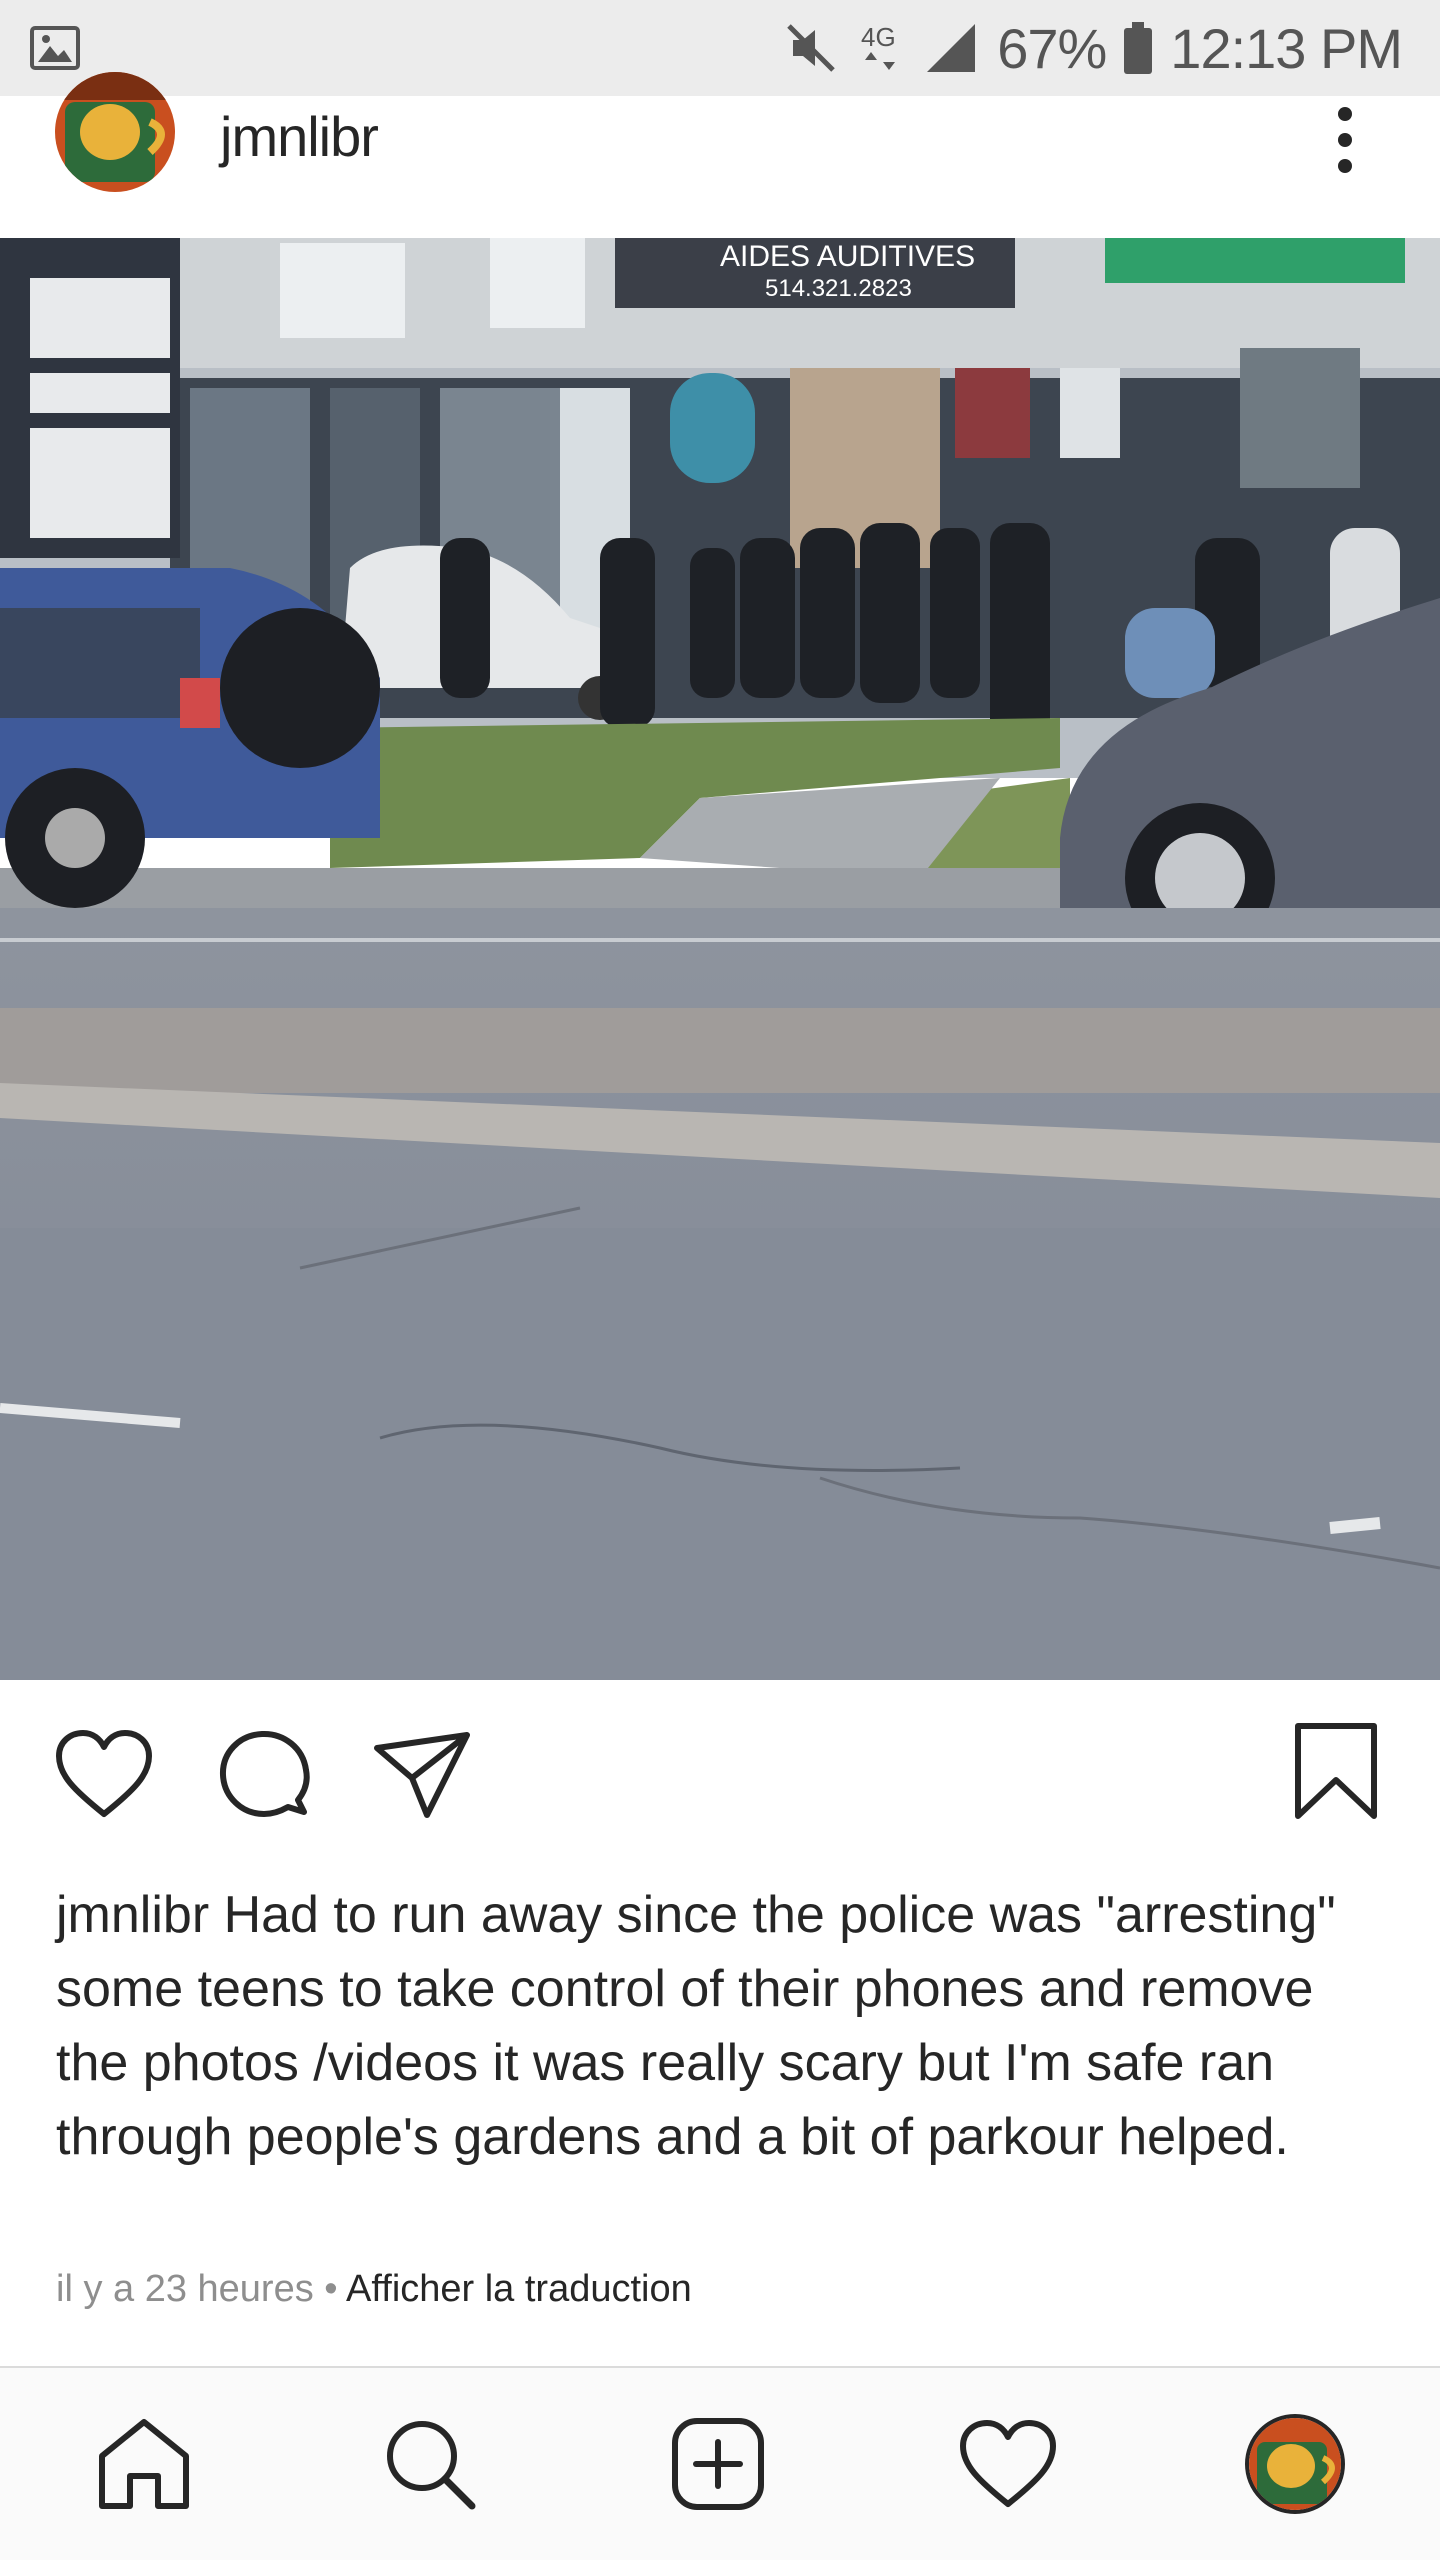 The height and width of the screenshot is (2560, 1440). I want to click on new-post-icon, so click(718, 2464).